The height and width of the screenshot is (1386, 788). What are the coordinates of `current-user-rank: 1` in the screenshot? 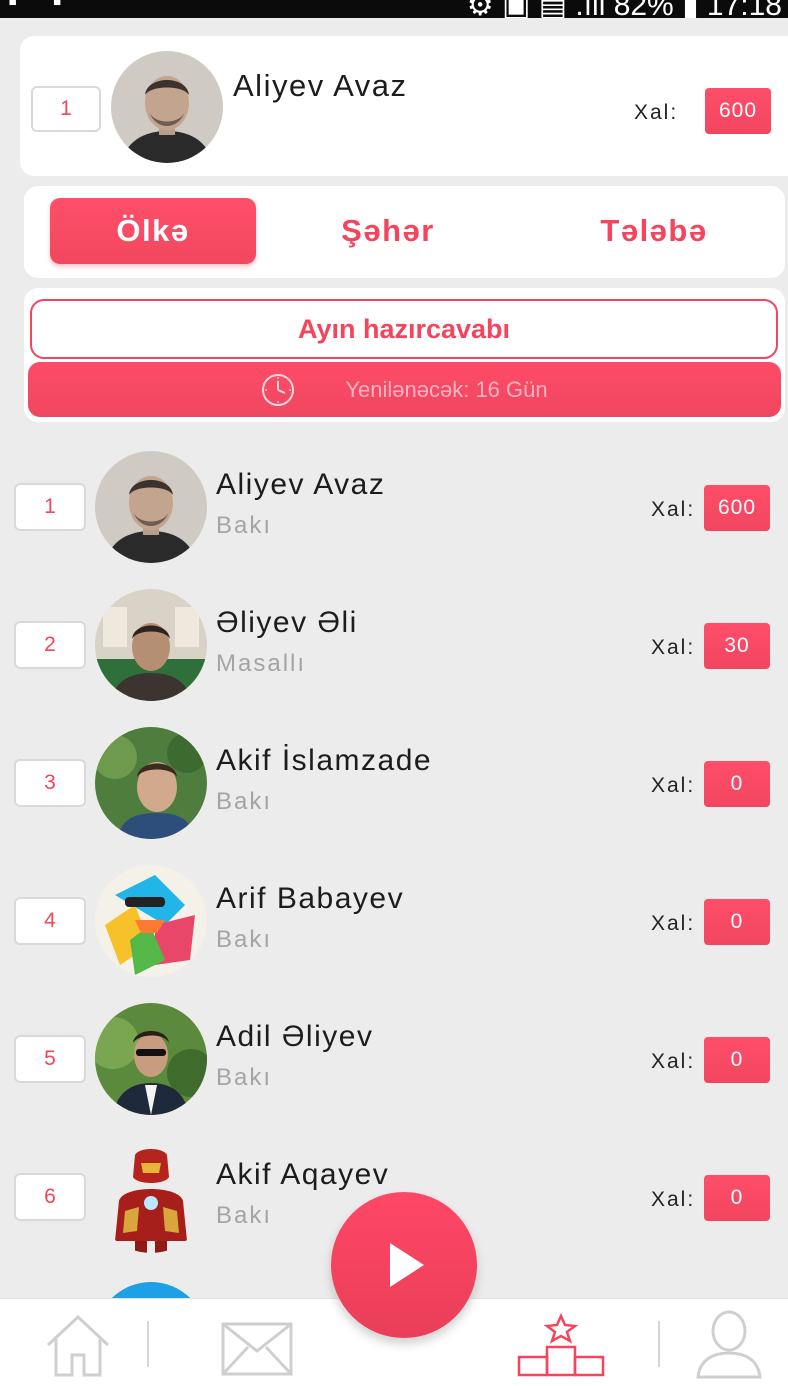 It's located at (66, 109).